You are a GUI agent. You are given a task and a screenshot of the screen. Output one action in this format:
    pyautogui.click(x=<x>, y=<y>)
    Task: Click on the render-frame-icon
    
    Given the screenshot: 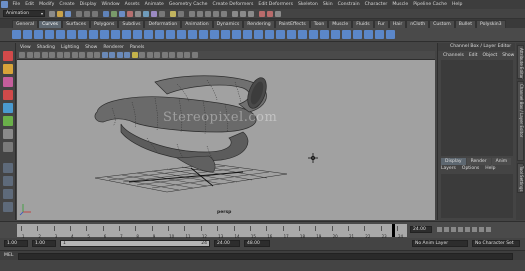 What is the action you would take?
    pyautogui.click(x=262, y=13)
    